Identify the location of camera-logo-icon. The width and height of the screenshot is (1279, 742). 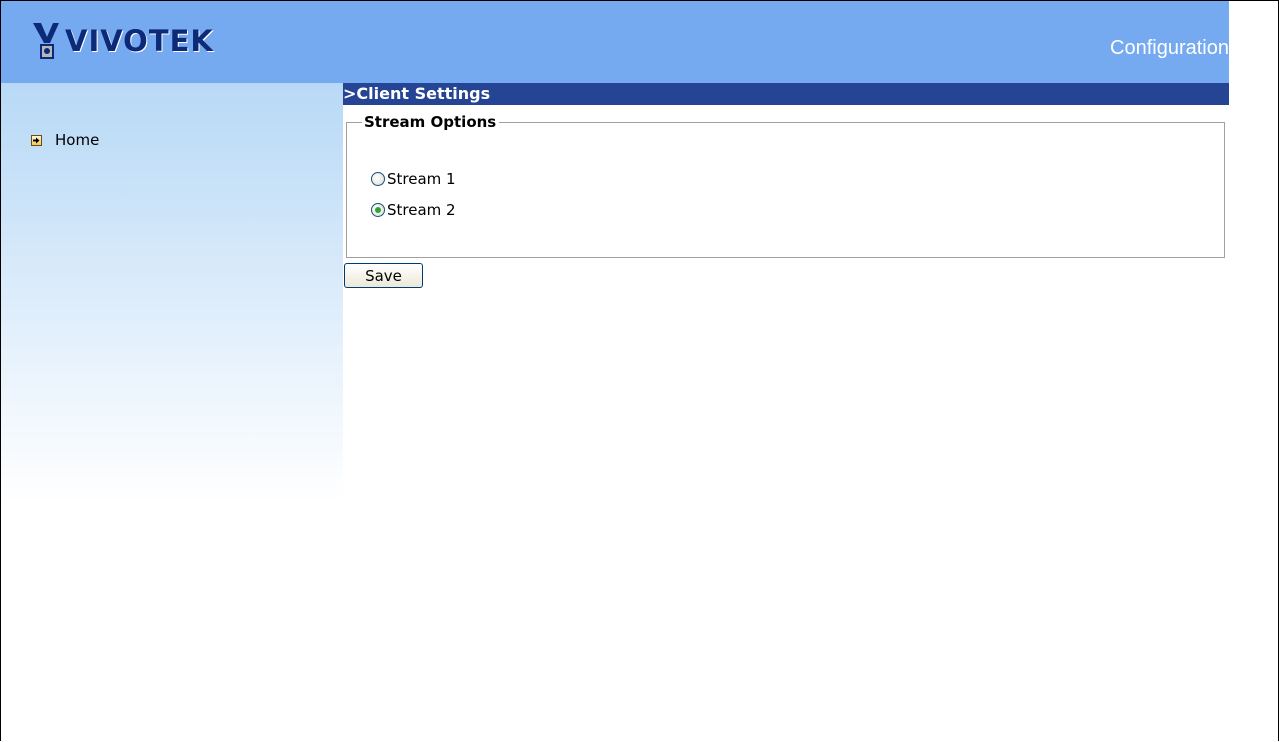
(47, 41).